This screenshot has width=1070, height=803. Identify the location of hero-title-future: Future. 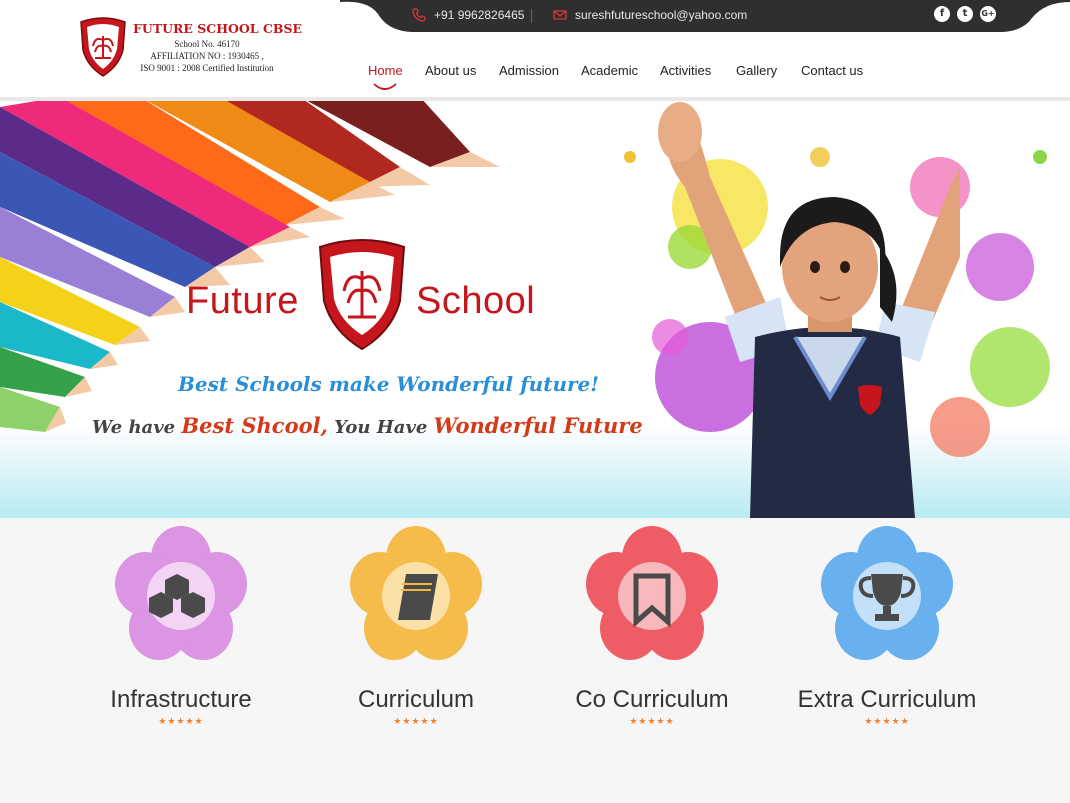
(242, 301).